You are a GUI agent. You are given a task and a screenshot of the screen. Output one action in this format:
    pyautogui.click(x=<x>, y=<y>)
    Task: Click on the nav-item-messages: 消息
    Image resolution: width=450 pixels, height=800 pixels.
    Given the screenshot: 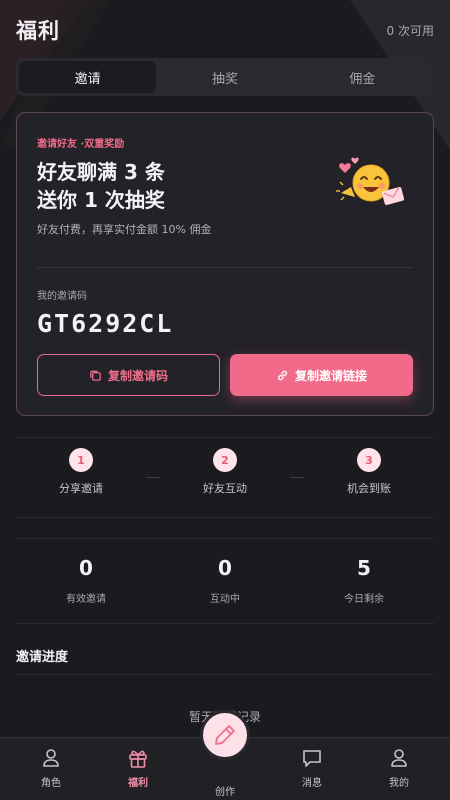 What is the action you would take?
    pyautogui.click(x=312, y=768)
    